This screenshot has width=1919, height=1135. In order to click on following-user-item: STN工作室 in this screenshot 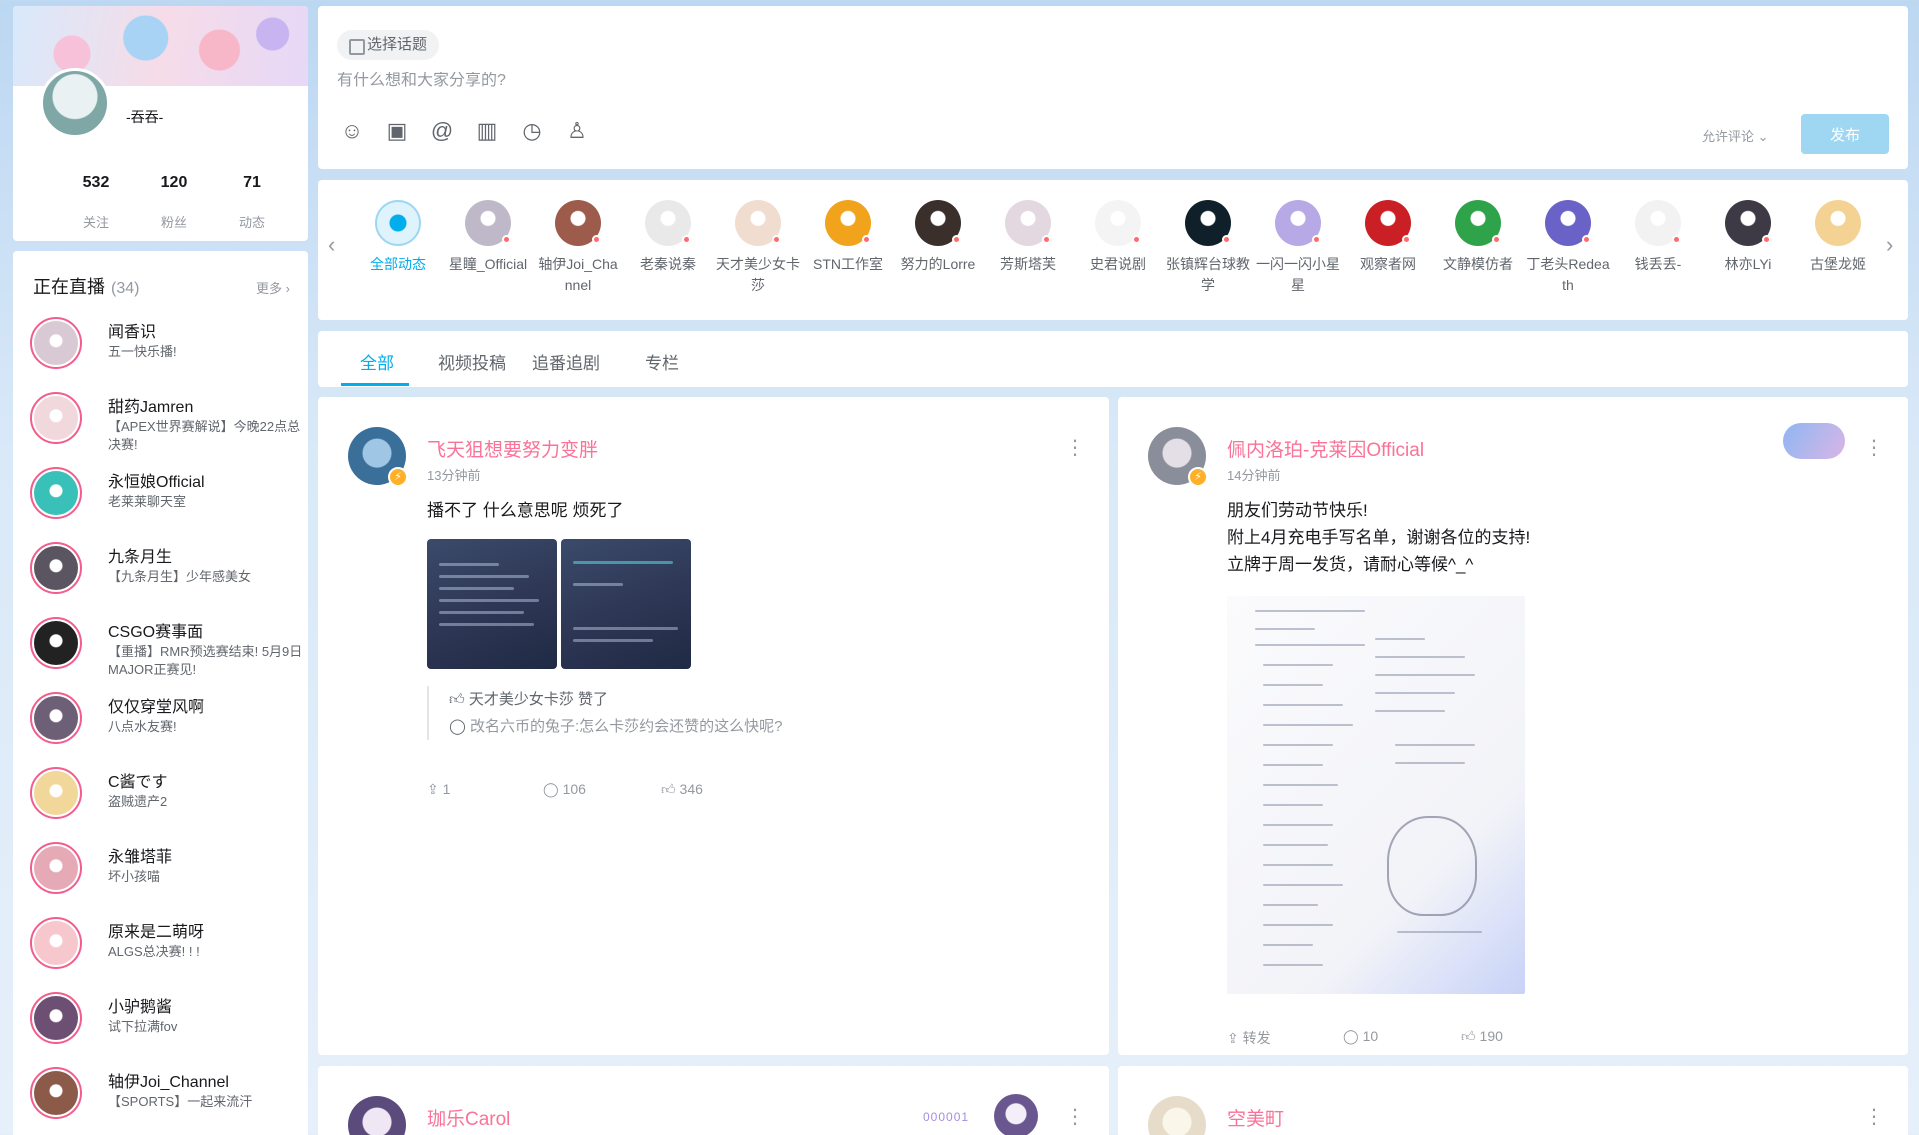, I will do `click(848, 237)`.